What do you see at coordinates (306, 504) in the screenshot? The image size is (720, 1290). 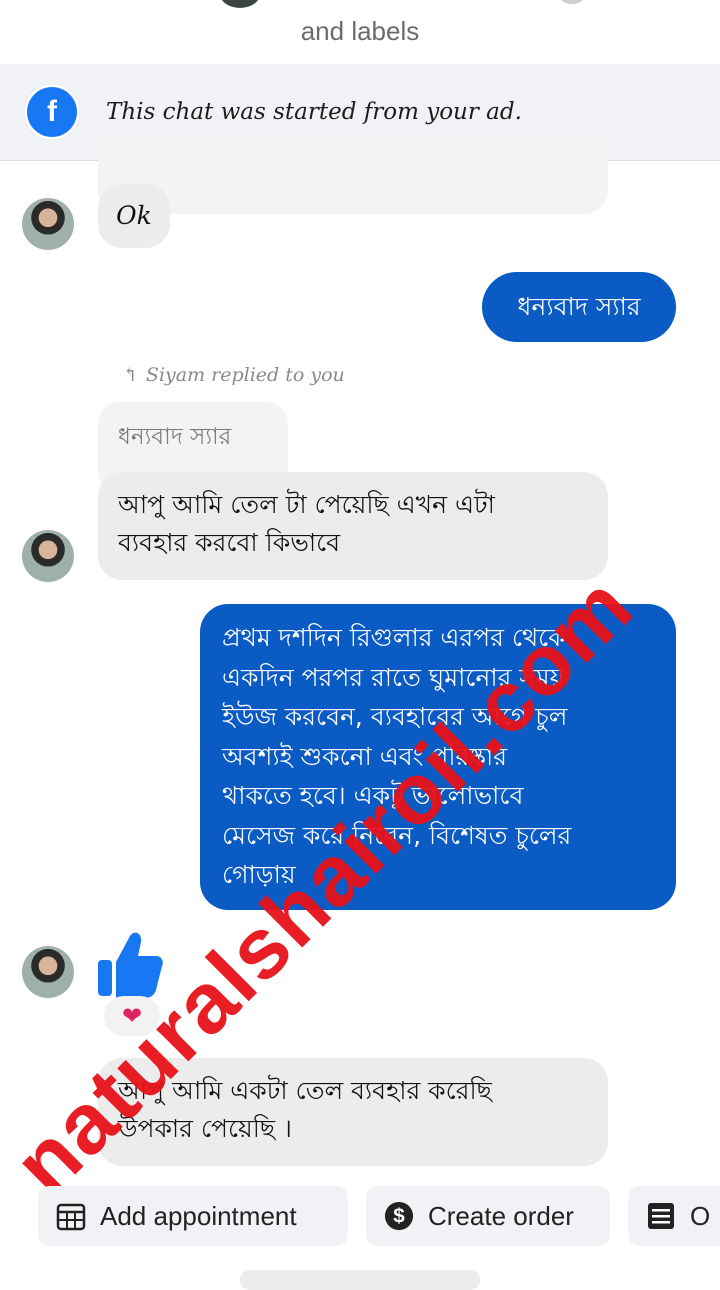 I see `message-line: আপু আমি তেল টা পেয়েছি এখন এটা` at bounding box center [306, 504].